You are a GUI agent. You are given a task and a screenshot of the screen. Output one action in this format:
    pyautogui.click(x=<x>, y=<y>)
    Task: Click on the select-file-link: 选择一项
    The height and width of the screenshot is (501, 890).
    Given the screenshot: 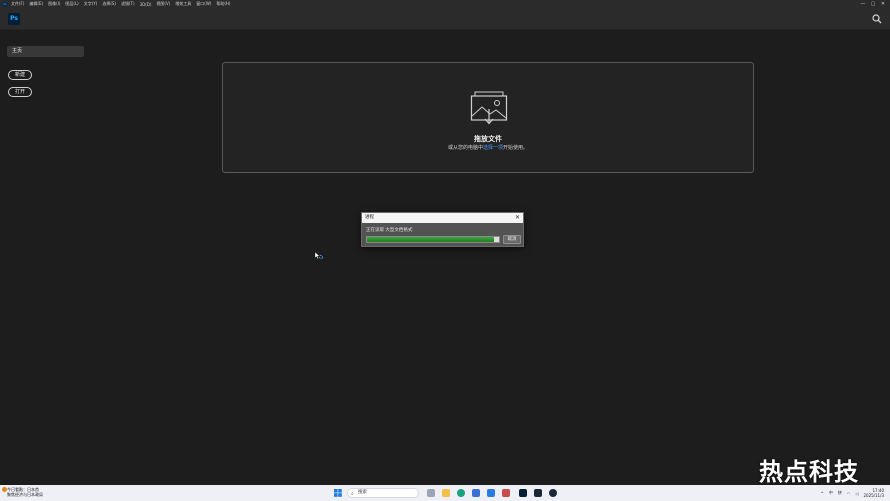 What is the action you would take?
    pyautogui.click(x=493, y=148)
    